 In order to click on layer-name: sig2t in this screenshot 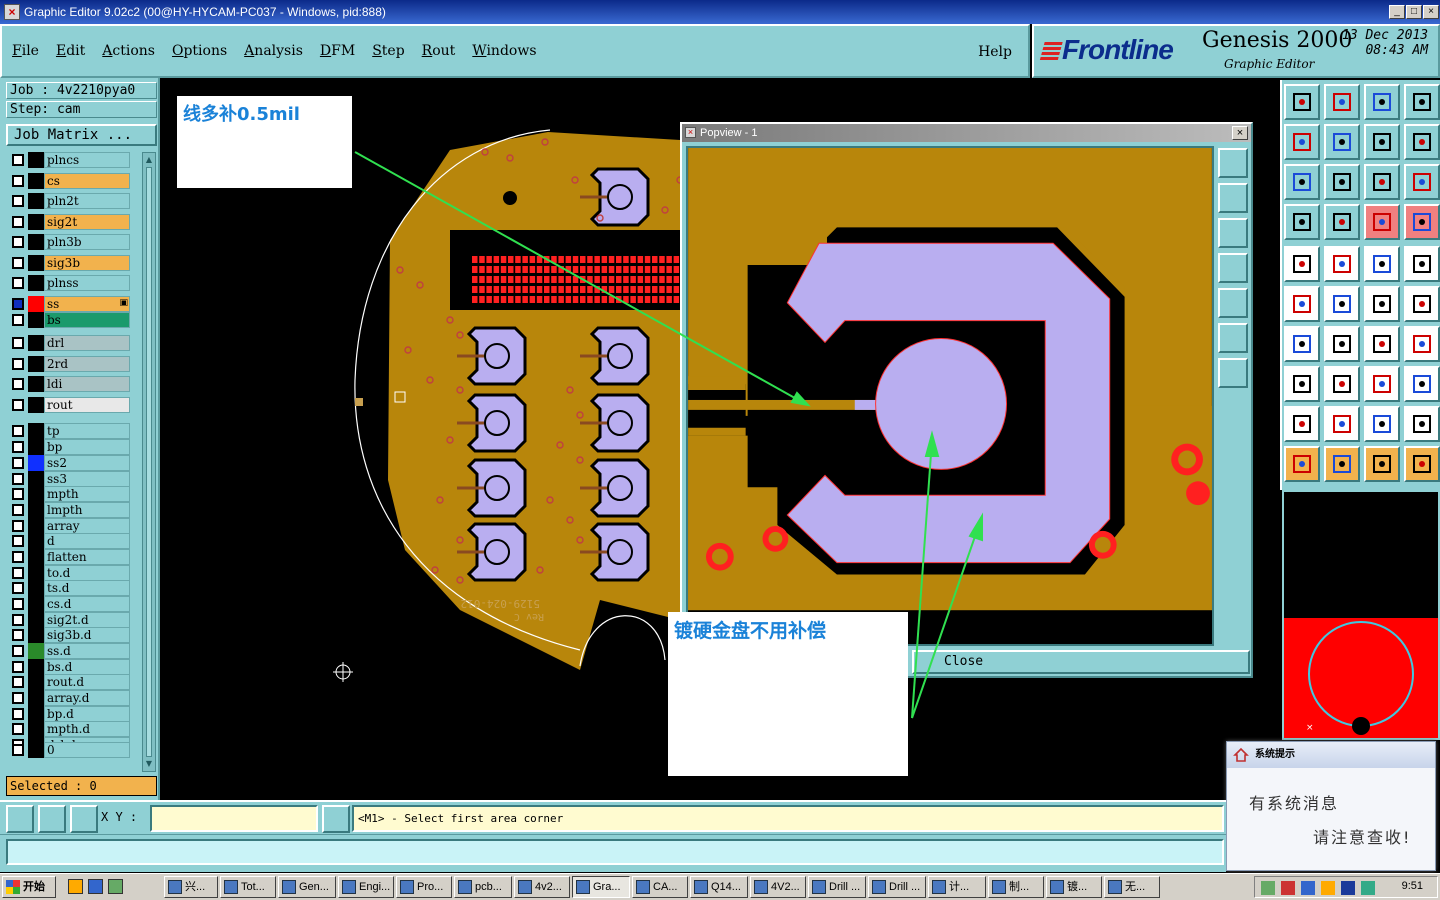, I will do `click(87, 221)`.